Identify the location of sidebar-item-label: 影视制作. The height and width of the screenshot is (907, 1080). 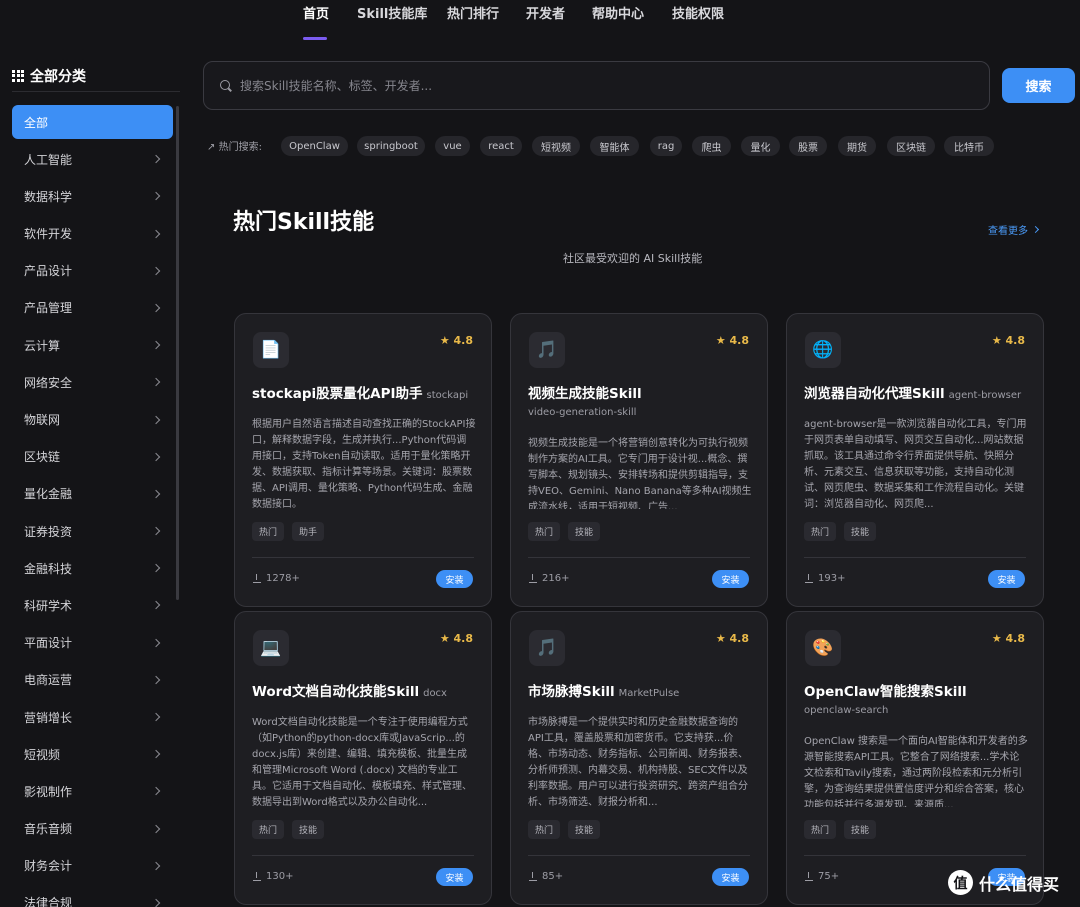
(48, 791).